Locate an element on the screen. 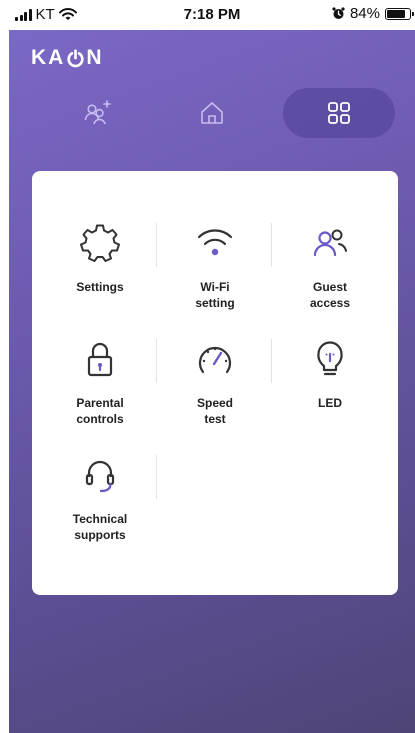 This screenshot has width=415, height=733. menu-item-led: LED is located at coordinates (330, 374).